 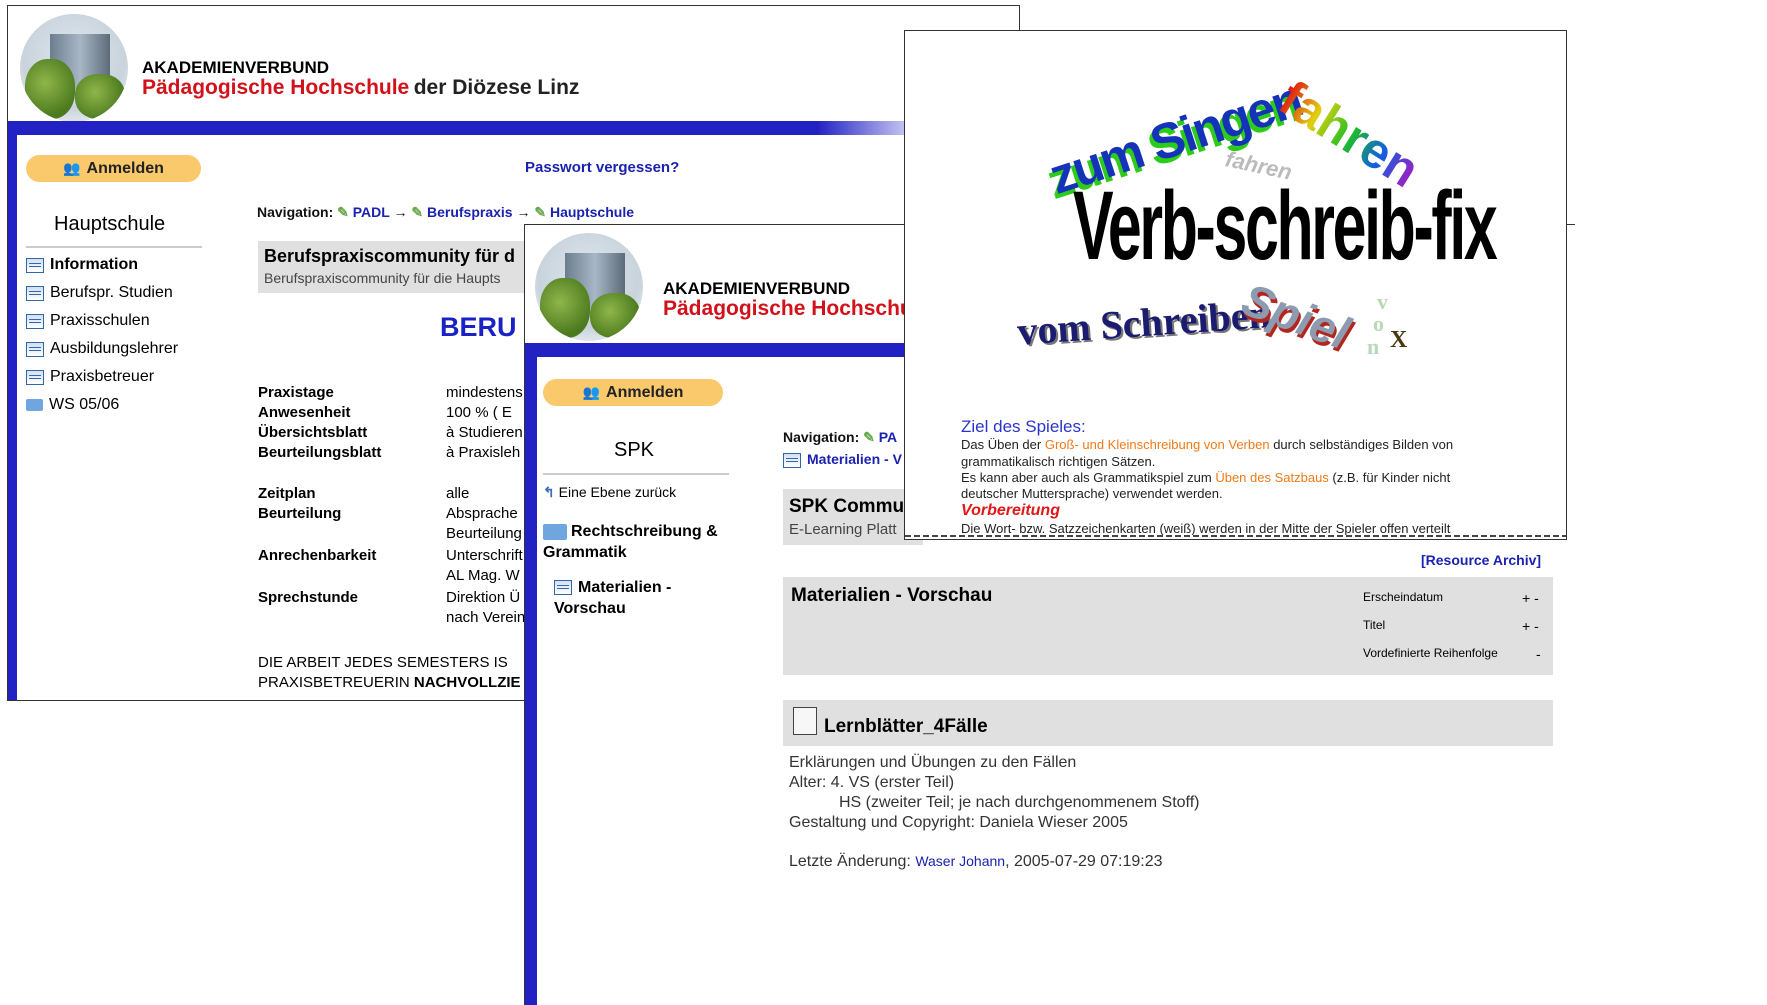 What do you see at coordinates (1430, 653) in the screenshot?
I see `sort-vordefiniert-label: Vordefinierte Reihenfolge` at bounding box center [1430, 653].